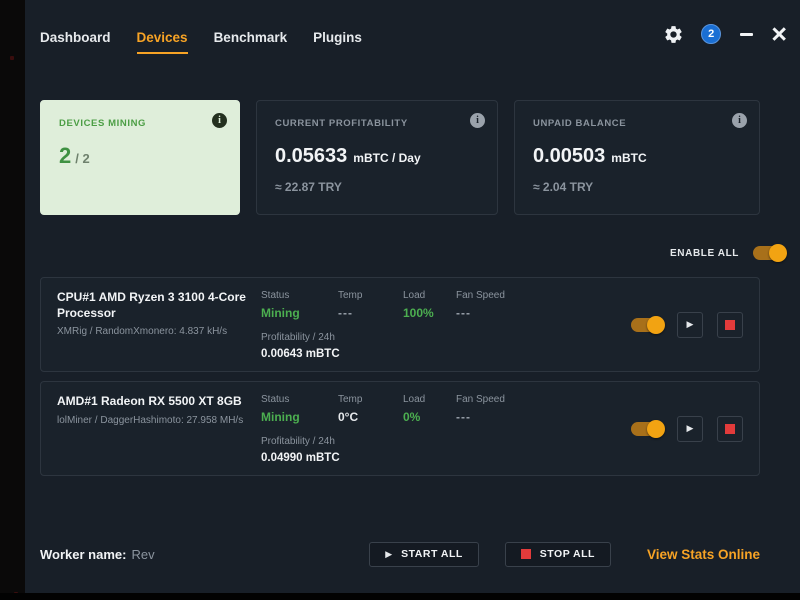 The width and height of the screenshot is (800, 600). Describe the element at coordinates (311, 156) in the screenshot. I see `profitability-value: 0.05633` at that location.